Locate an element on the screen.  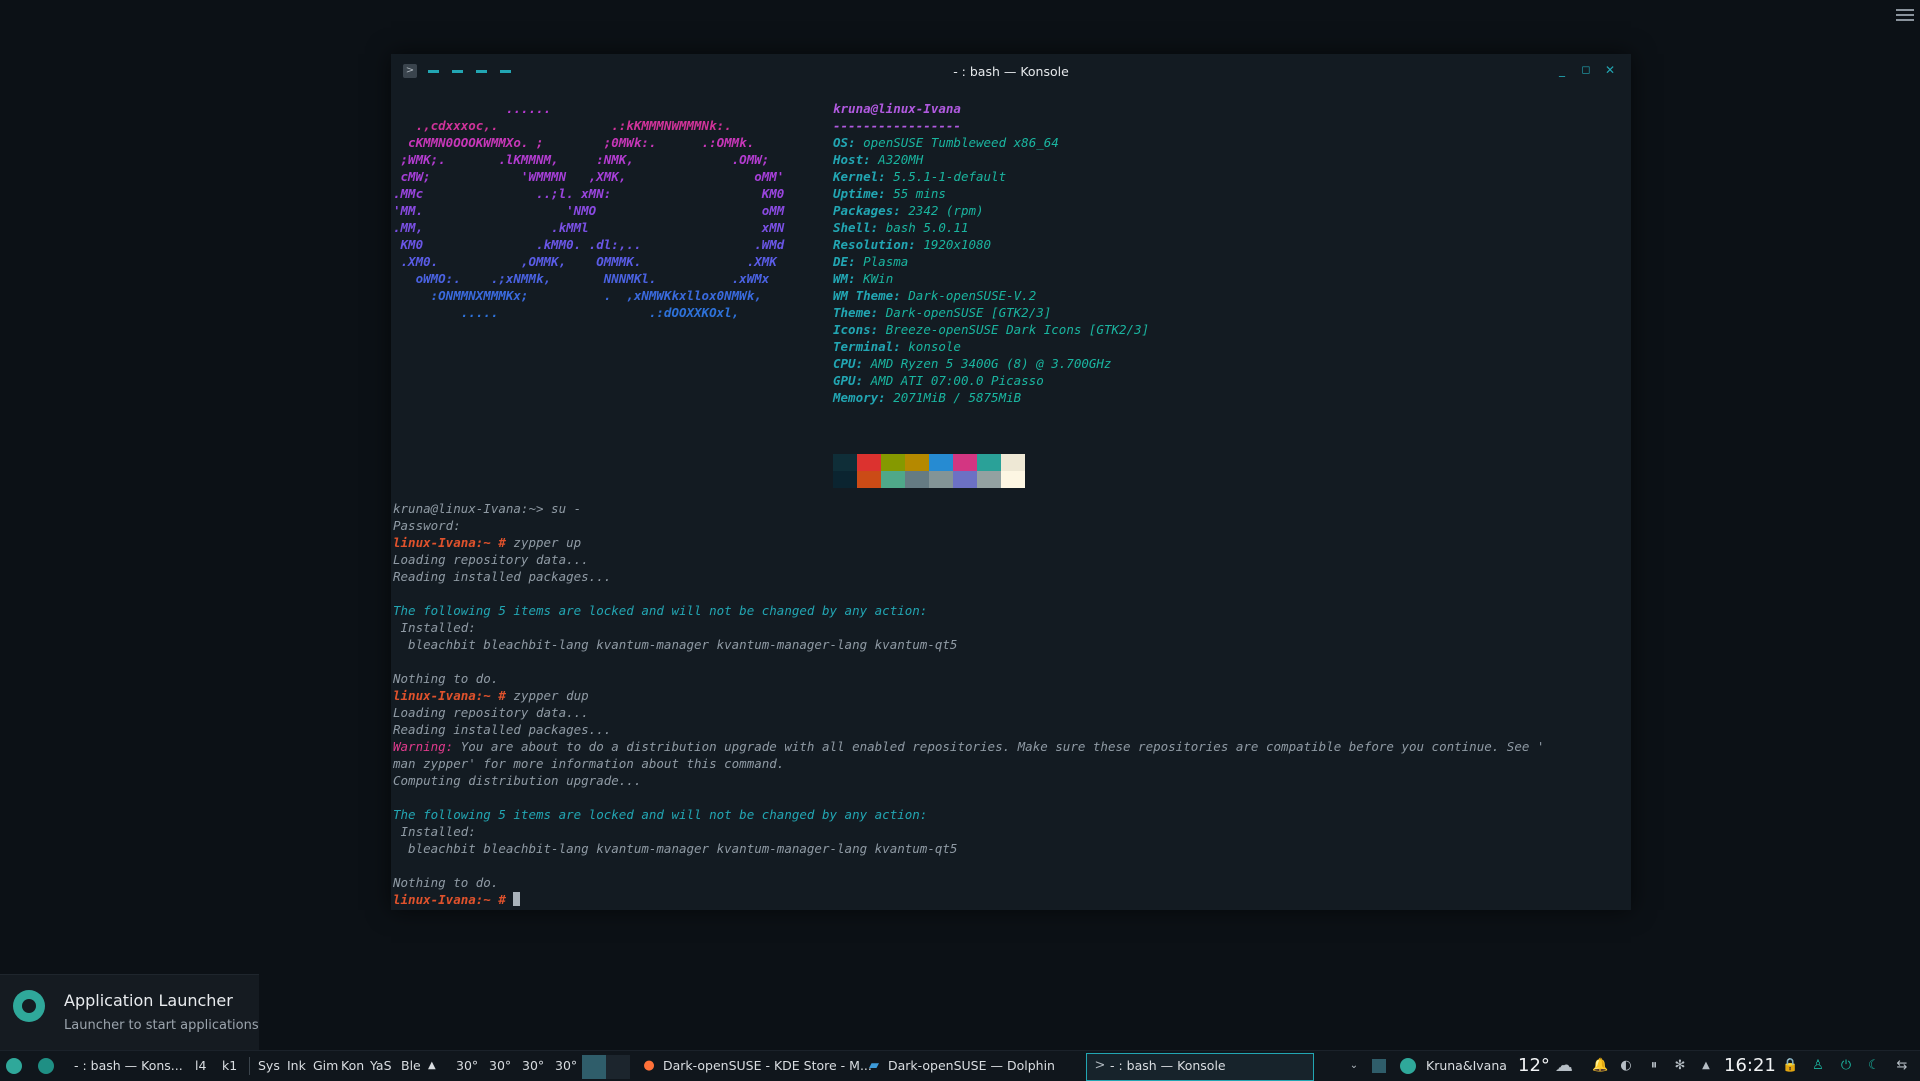
window-title: - : bash — Konsole is located at coordinates (1011, 71).